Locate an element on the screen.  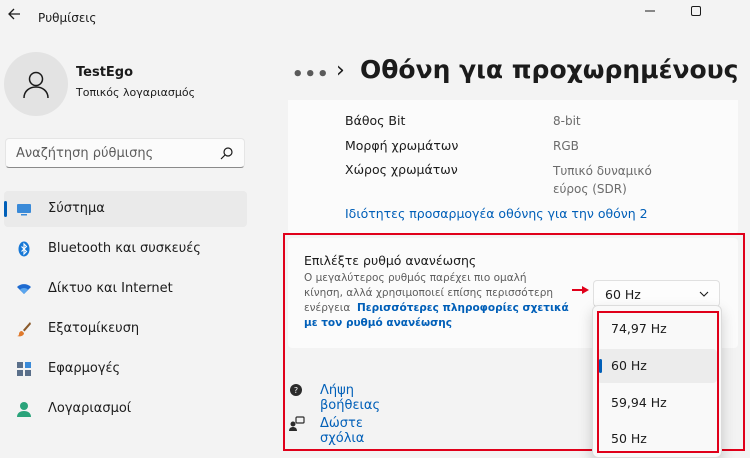
bluetooth-icon is located at coordinates (24, 249).